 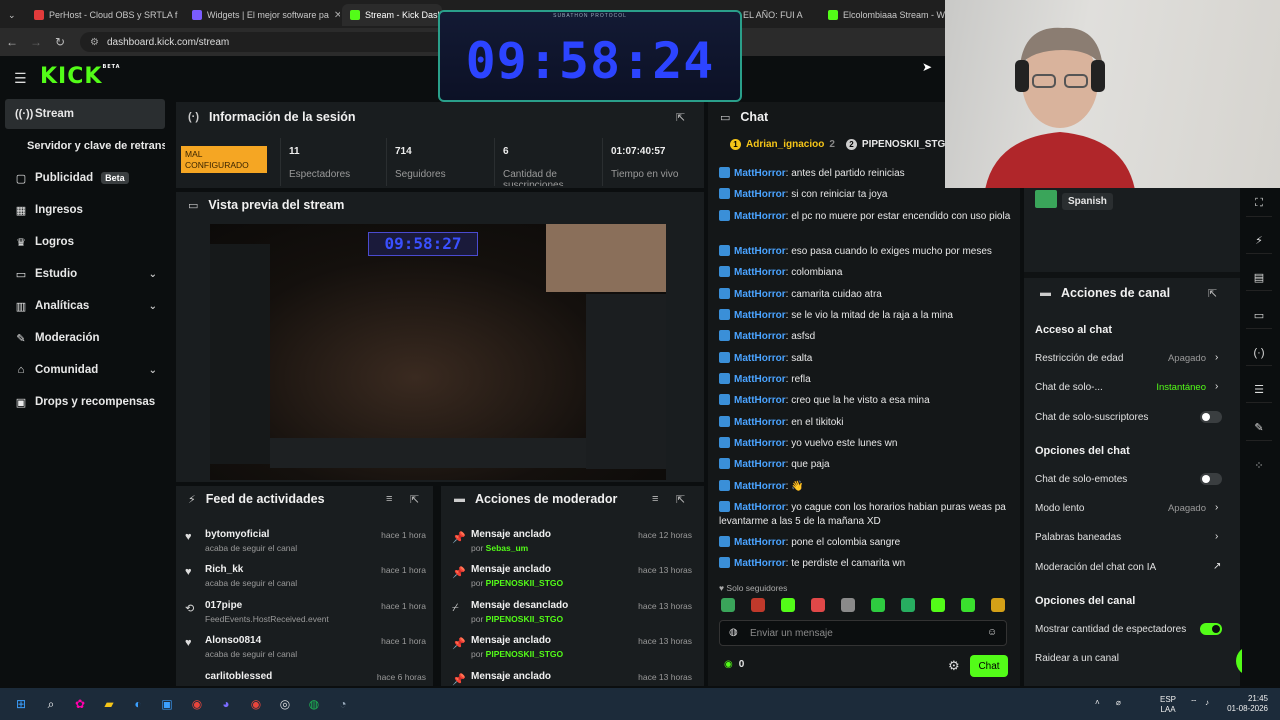 What do you see at coordinates (223, 605) in the screenshot?
I see `feed-item-name: 017pipe` at bounding box center [223, 605].